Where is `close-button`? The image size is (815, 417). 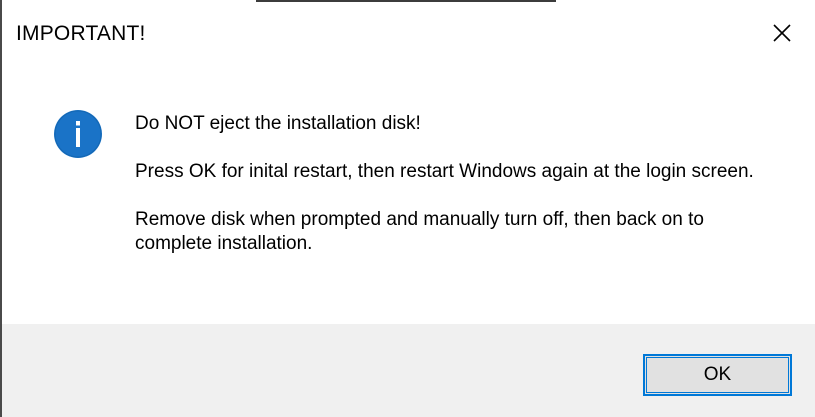 close-button is located at coordinates (782, 33).